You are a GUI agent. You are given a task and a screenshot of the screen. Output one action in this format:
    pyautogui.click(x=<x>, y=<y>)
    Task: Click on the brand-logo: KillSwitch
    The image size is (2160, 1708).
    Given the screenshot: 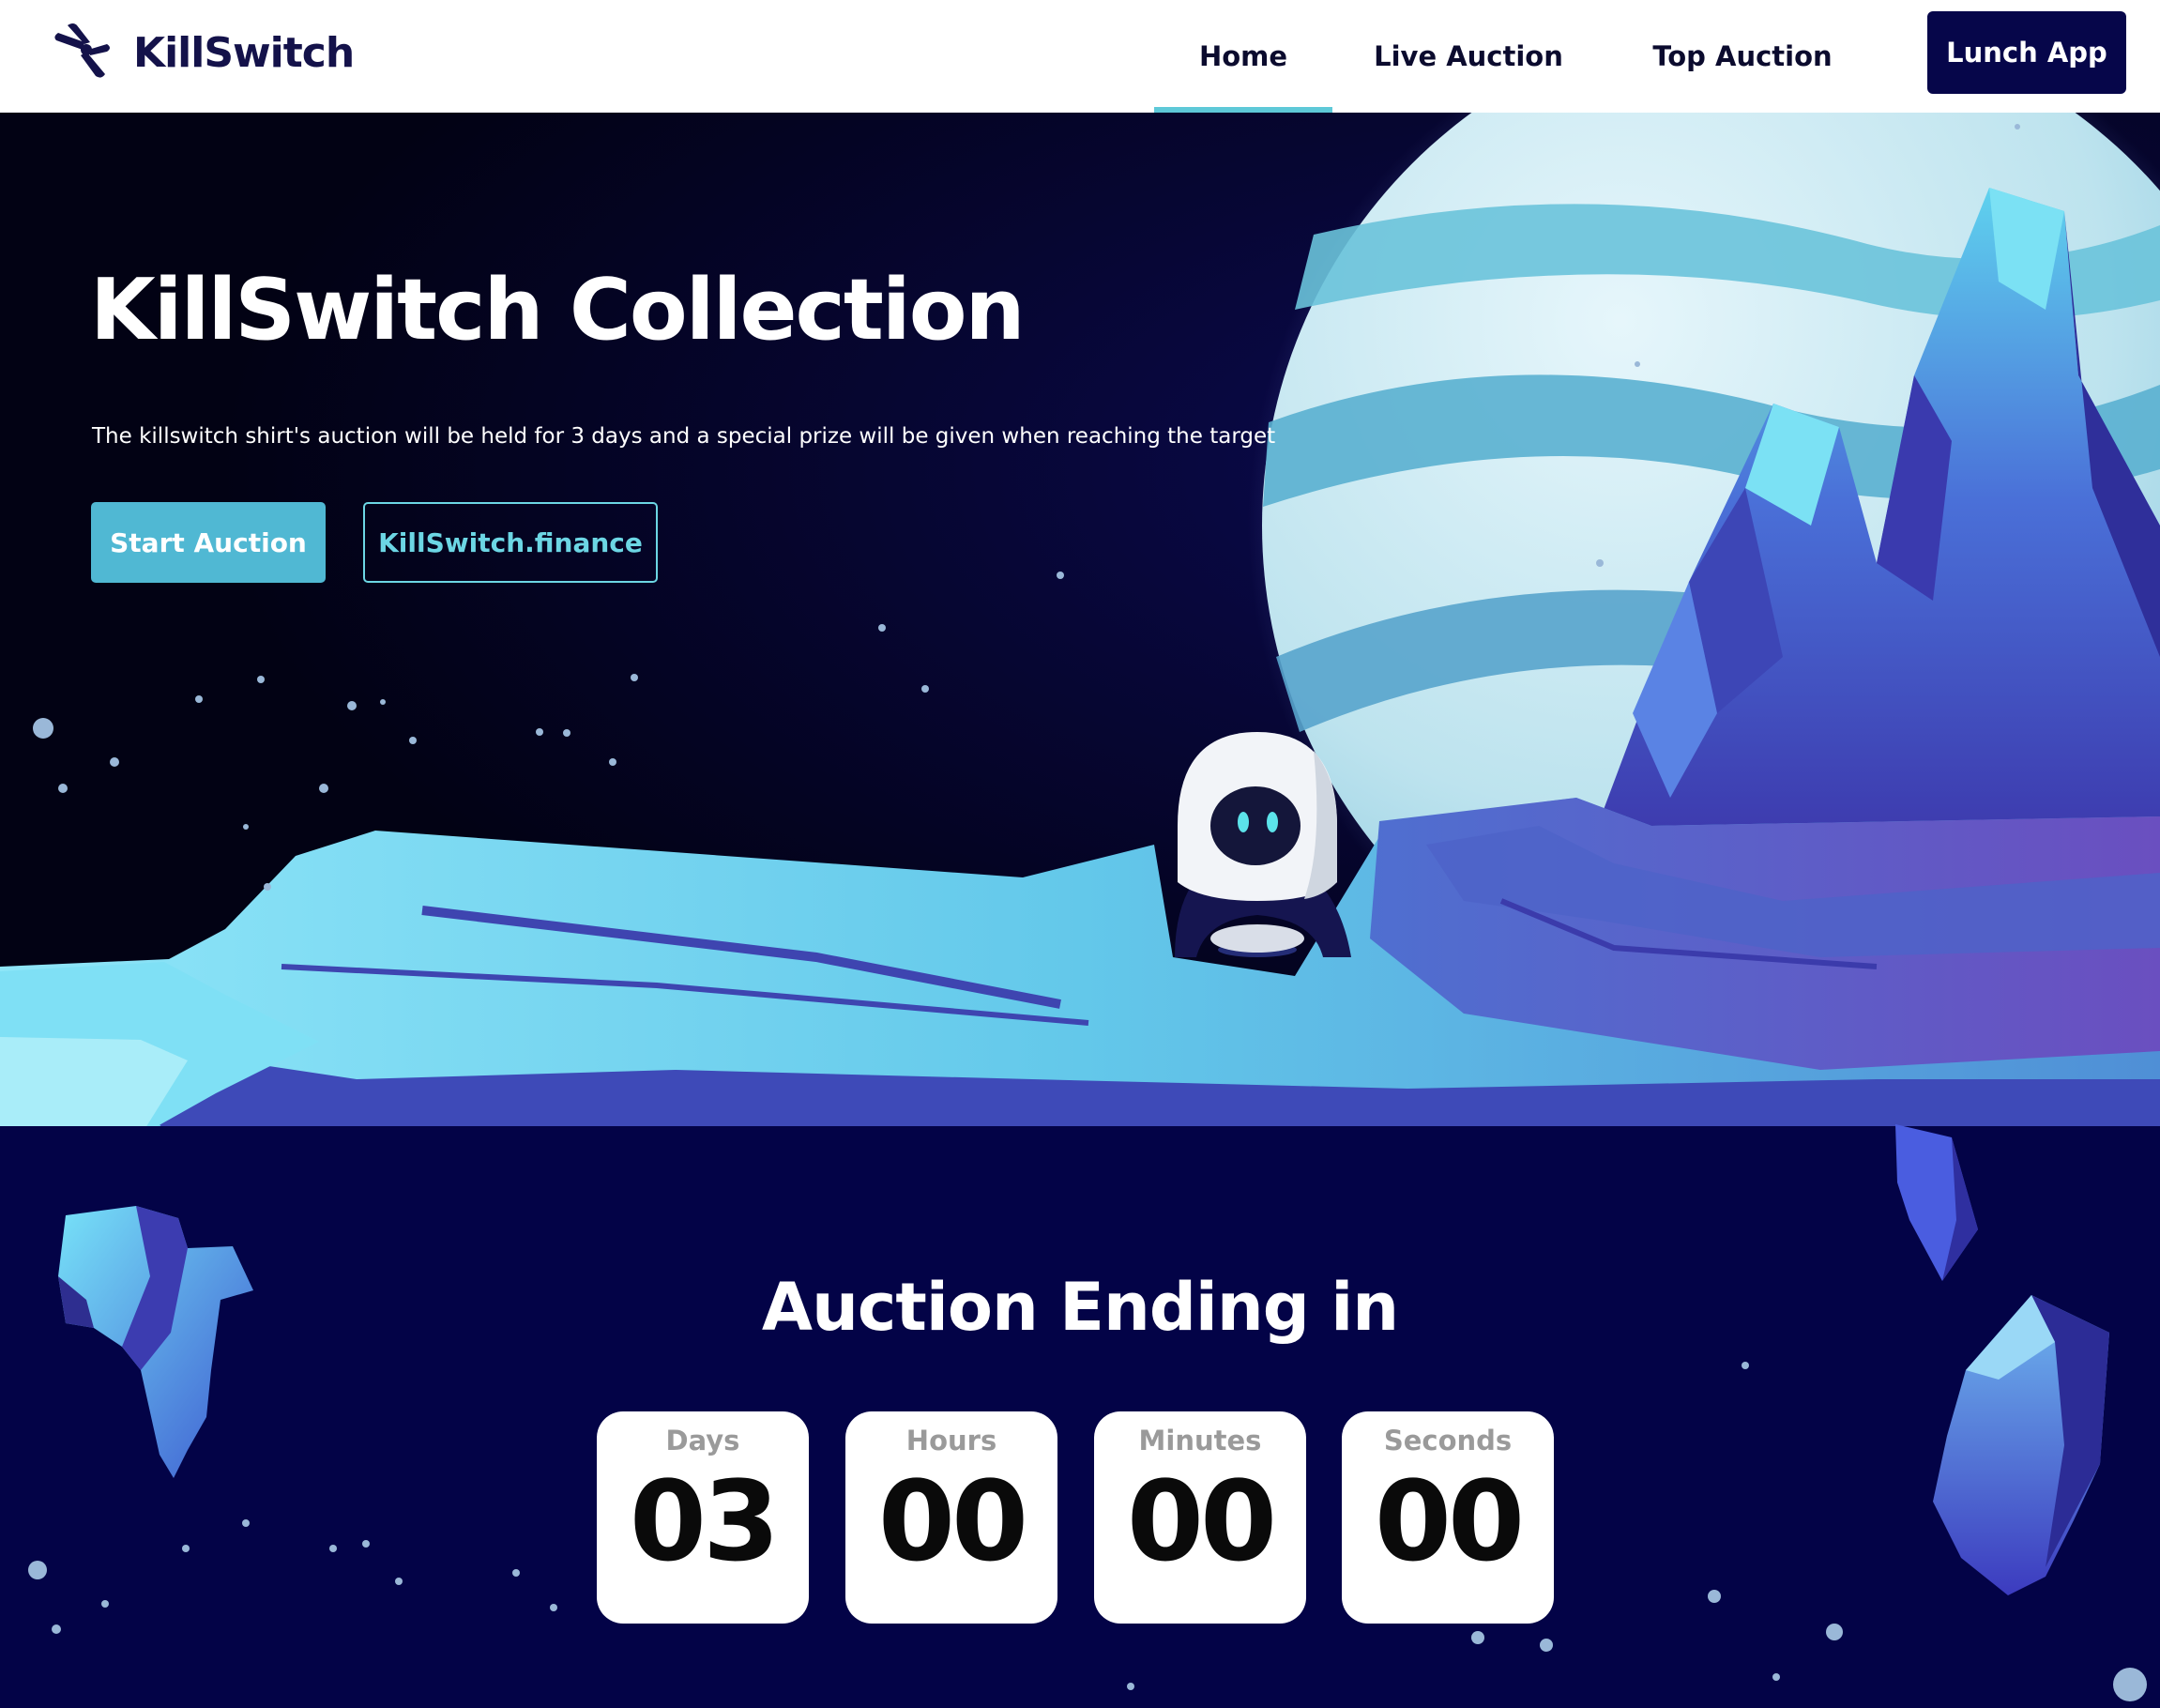 What is the action you would take?
    pyautogui.click(x=203, y=53)
    